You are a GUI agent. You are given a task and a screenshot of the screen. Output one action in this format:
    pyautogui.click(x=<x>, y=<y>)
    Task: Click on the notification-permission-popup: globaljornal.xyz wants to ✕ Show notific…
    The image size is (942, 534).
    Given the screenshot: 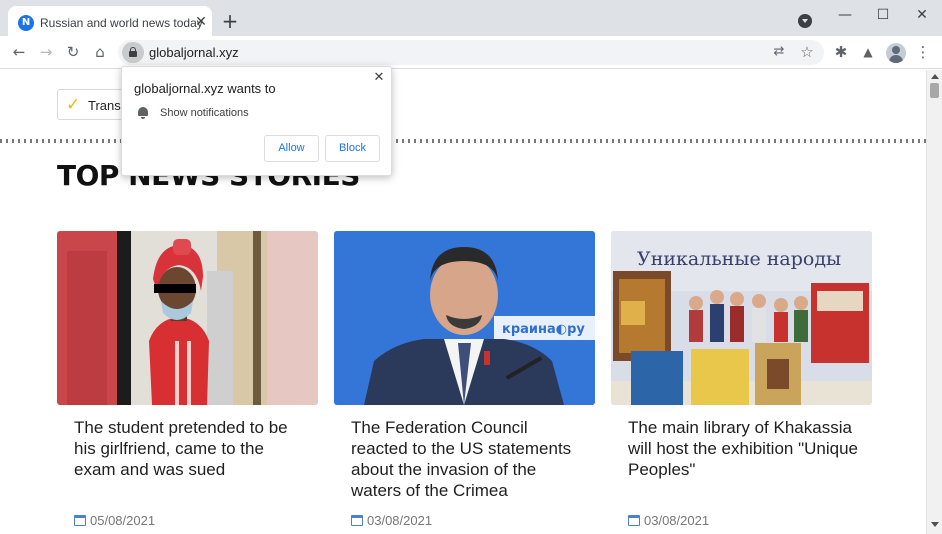 What is the action you would take?
    pyautogui.click(x=256, y=121)
    